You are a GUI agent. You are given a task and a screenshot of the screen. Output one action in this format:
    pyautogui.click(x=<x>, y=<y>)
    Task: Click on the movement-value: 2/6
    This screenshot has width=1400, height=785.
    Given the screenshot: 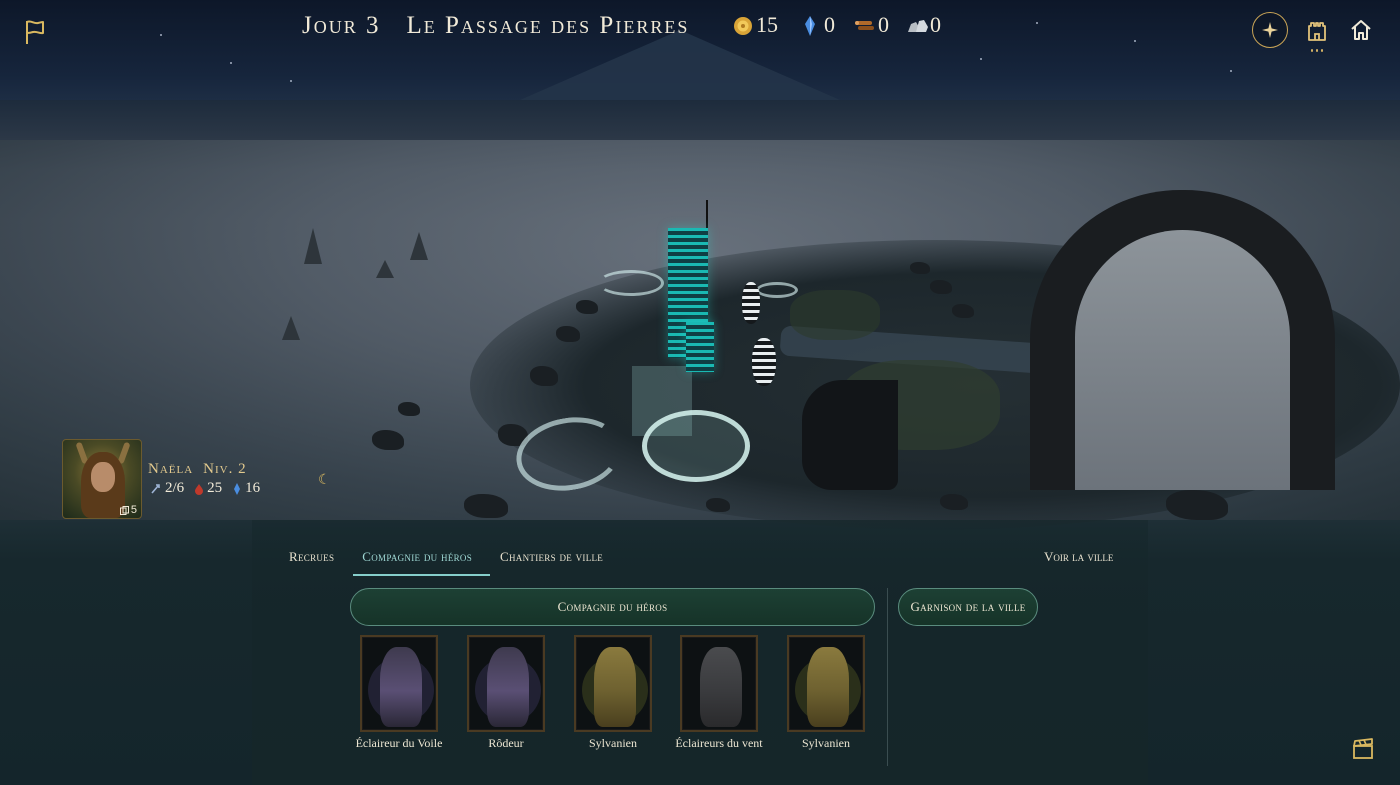 What is the action you would take?
    pyautogui.click(x=175, y=488)
    